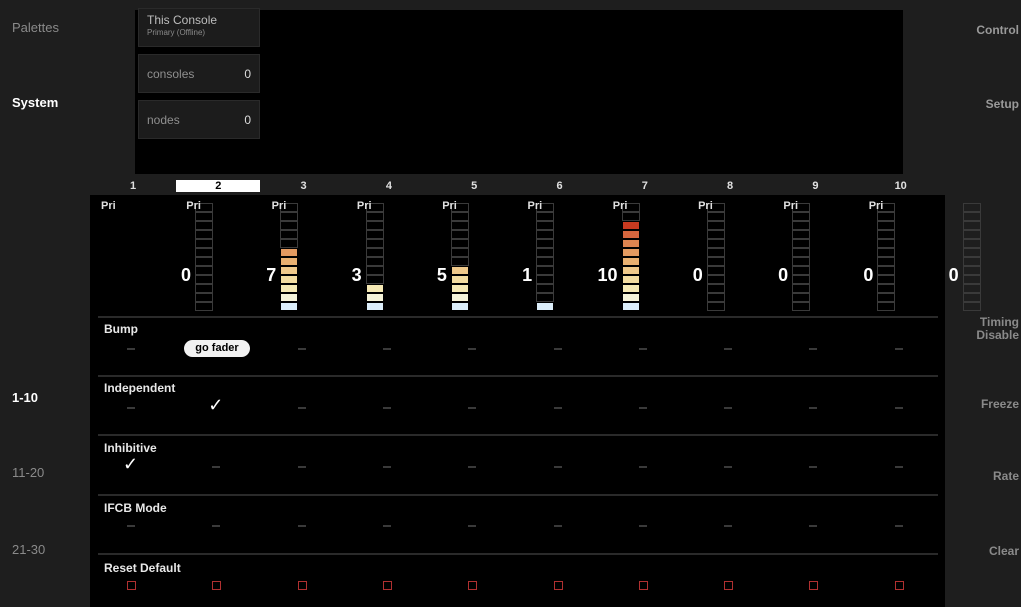 This screenshot has width=1021, height=607. I want to click on page-11-20: 11-20, so click(28, 472).